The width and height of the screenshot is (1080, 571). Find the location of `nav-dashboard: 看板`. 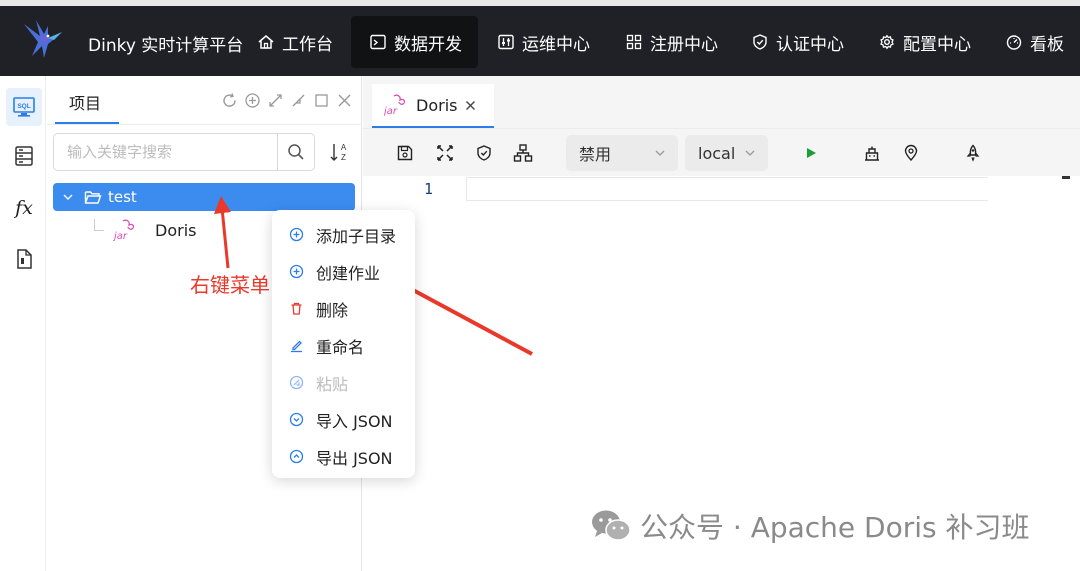

nav-dashboard: 看板 is located at coordinates (1034, 42).